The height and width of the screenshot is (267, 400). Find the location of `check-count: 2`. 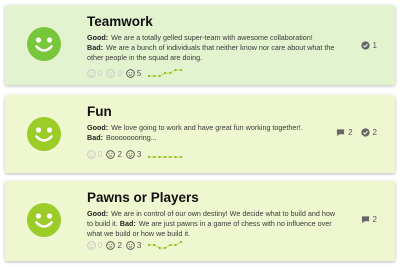

check-count: 2 is located at coordinates (368, 132).